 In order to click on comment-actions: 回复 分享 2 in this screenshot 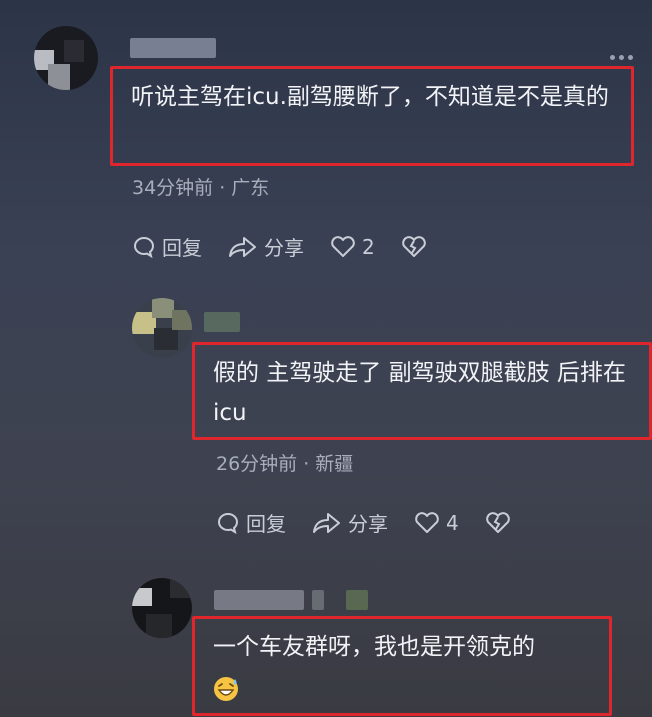, I will do `click(292, 246)`.